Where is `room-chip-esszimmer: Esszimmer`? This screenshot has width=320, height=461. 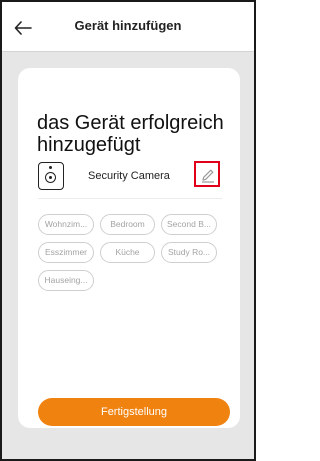
room-chip-esszimmer: Esszimmer is located at coordinates (66, 252).